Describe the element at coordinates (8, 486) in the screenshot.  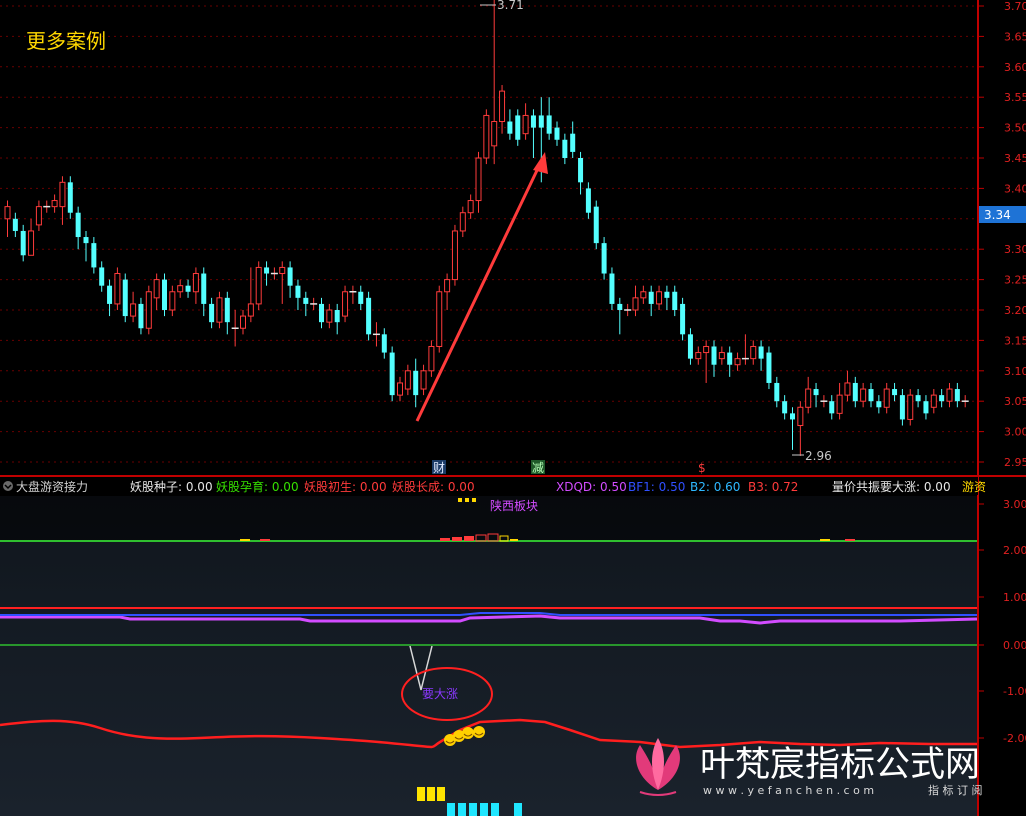
I see `indicator-menu-icon` at that location.